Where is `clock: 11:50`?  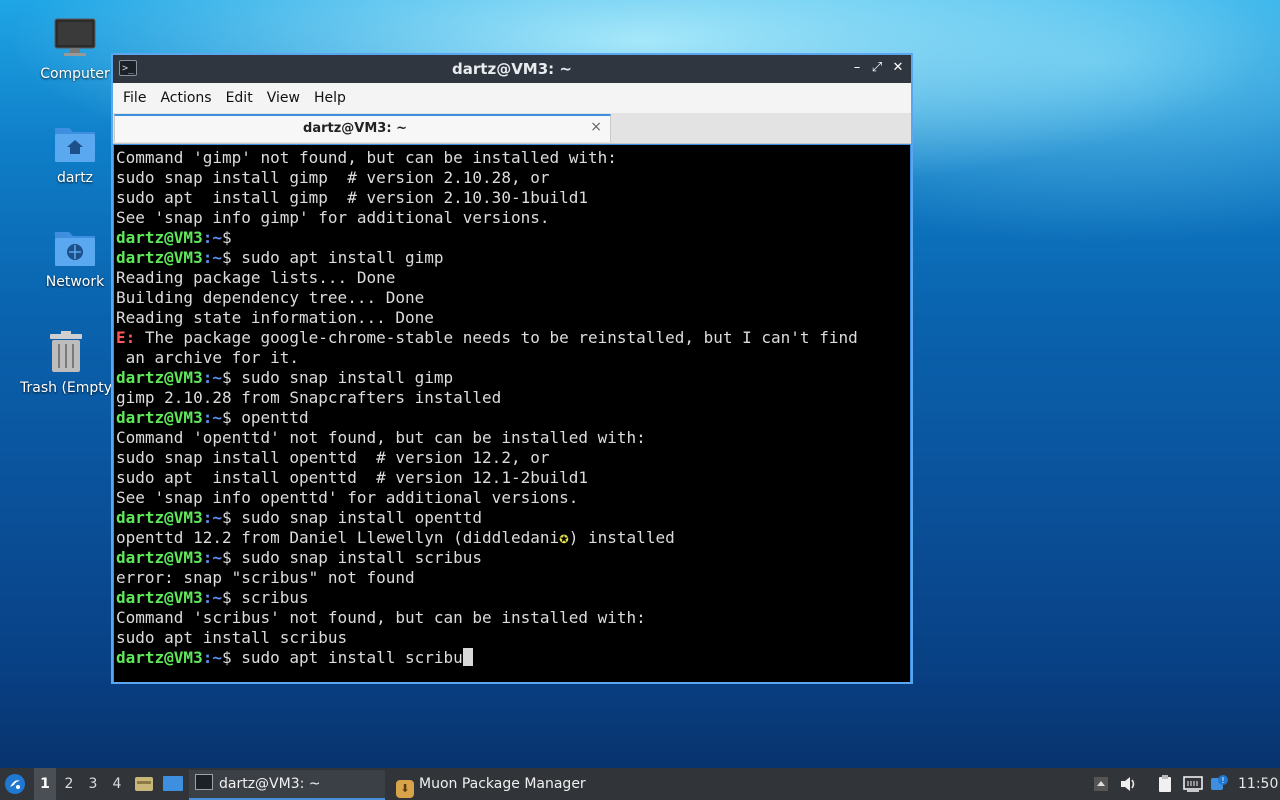 clock: 11:50 is located at coordinates (1258, 784).